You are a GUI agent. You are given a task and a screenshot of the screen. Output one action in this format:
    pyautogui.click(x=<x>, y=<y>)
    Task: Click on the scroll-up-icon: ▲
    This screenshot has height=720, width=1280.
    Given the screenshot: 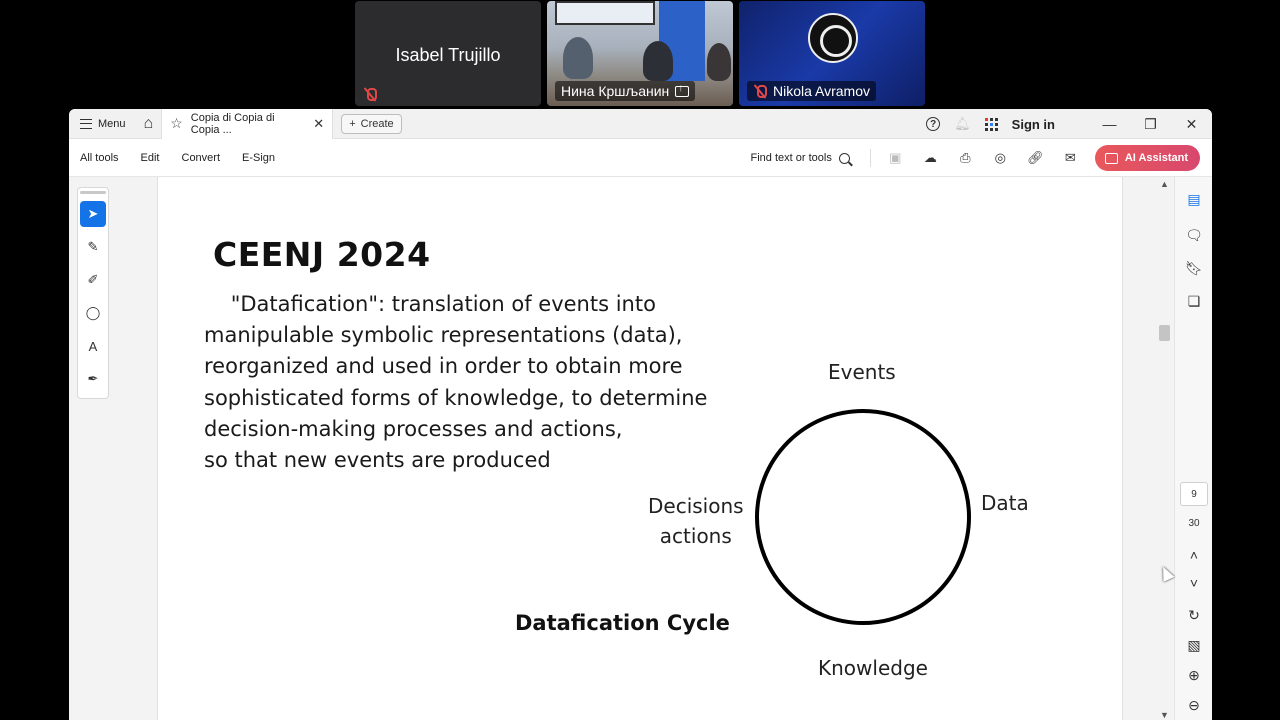 What is the action you would take?
    pyautogui.click(x=1164, y=184)
    